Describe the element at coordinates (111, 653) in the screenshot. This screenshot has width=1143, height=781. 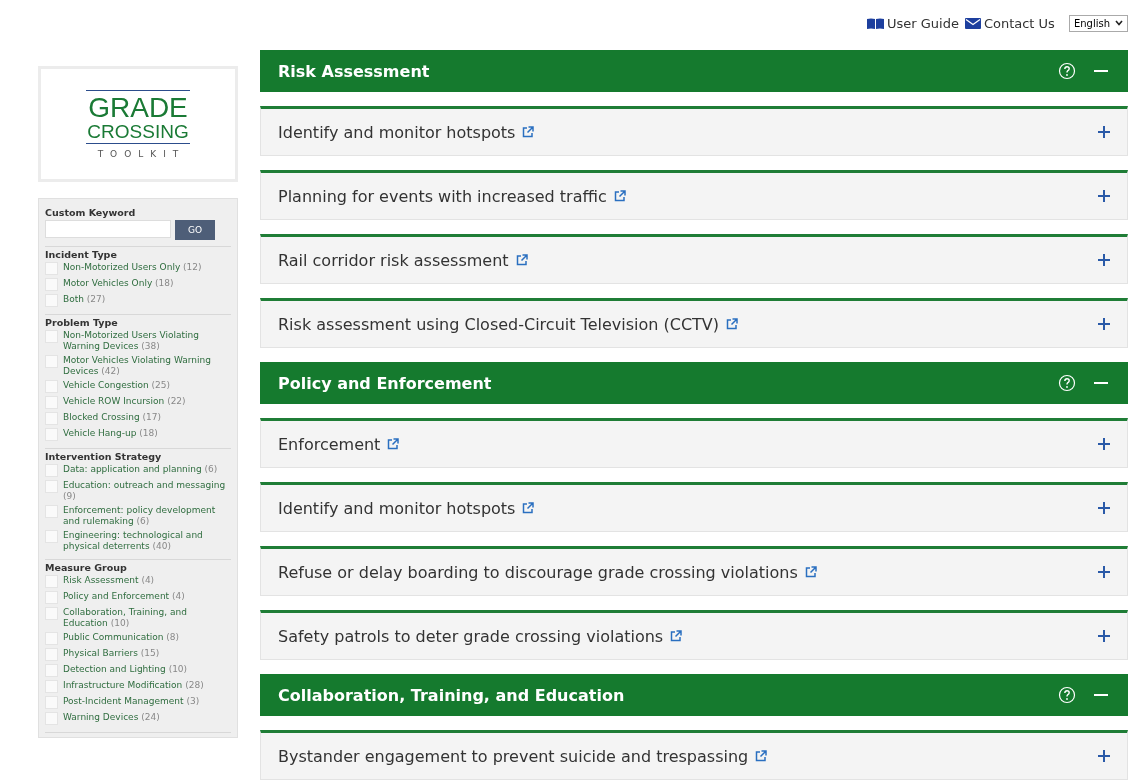
I see `filter-option: Physical Barriers (15)` at that location.